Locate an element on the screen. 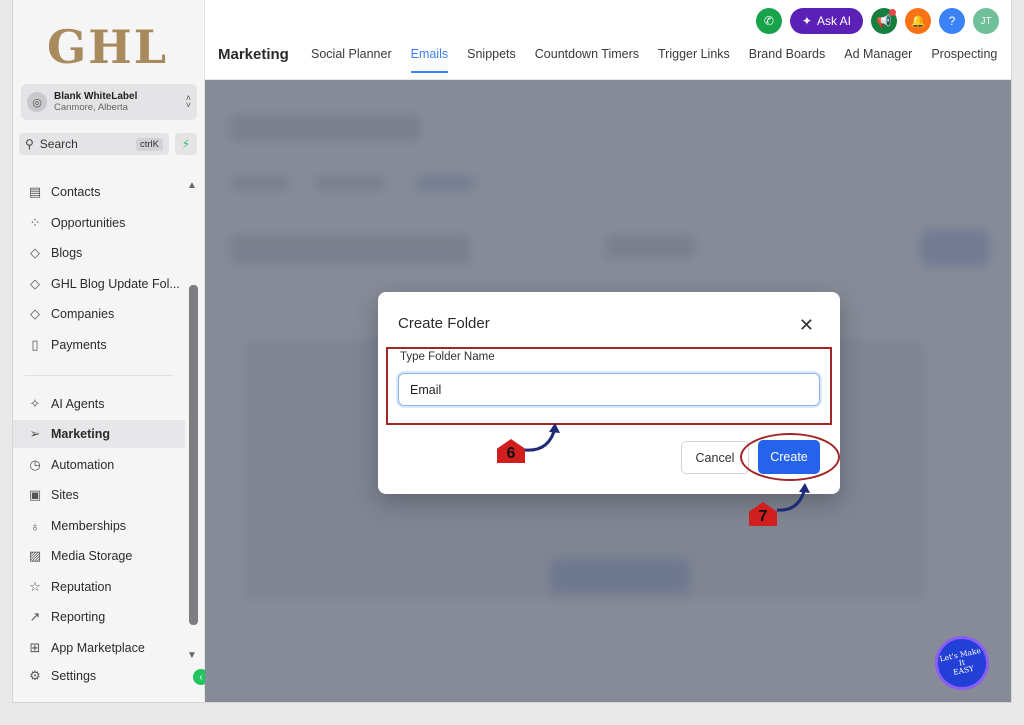 This screenshot has width=1024, height=725. sidebar-item-label: Automation is located at coordinates (83, 465).